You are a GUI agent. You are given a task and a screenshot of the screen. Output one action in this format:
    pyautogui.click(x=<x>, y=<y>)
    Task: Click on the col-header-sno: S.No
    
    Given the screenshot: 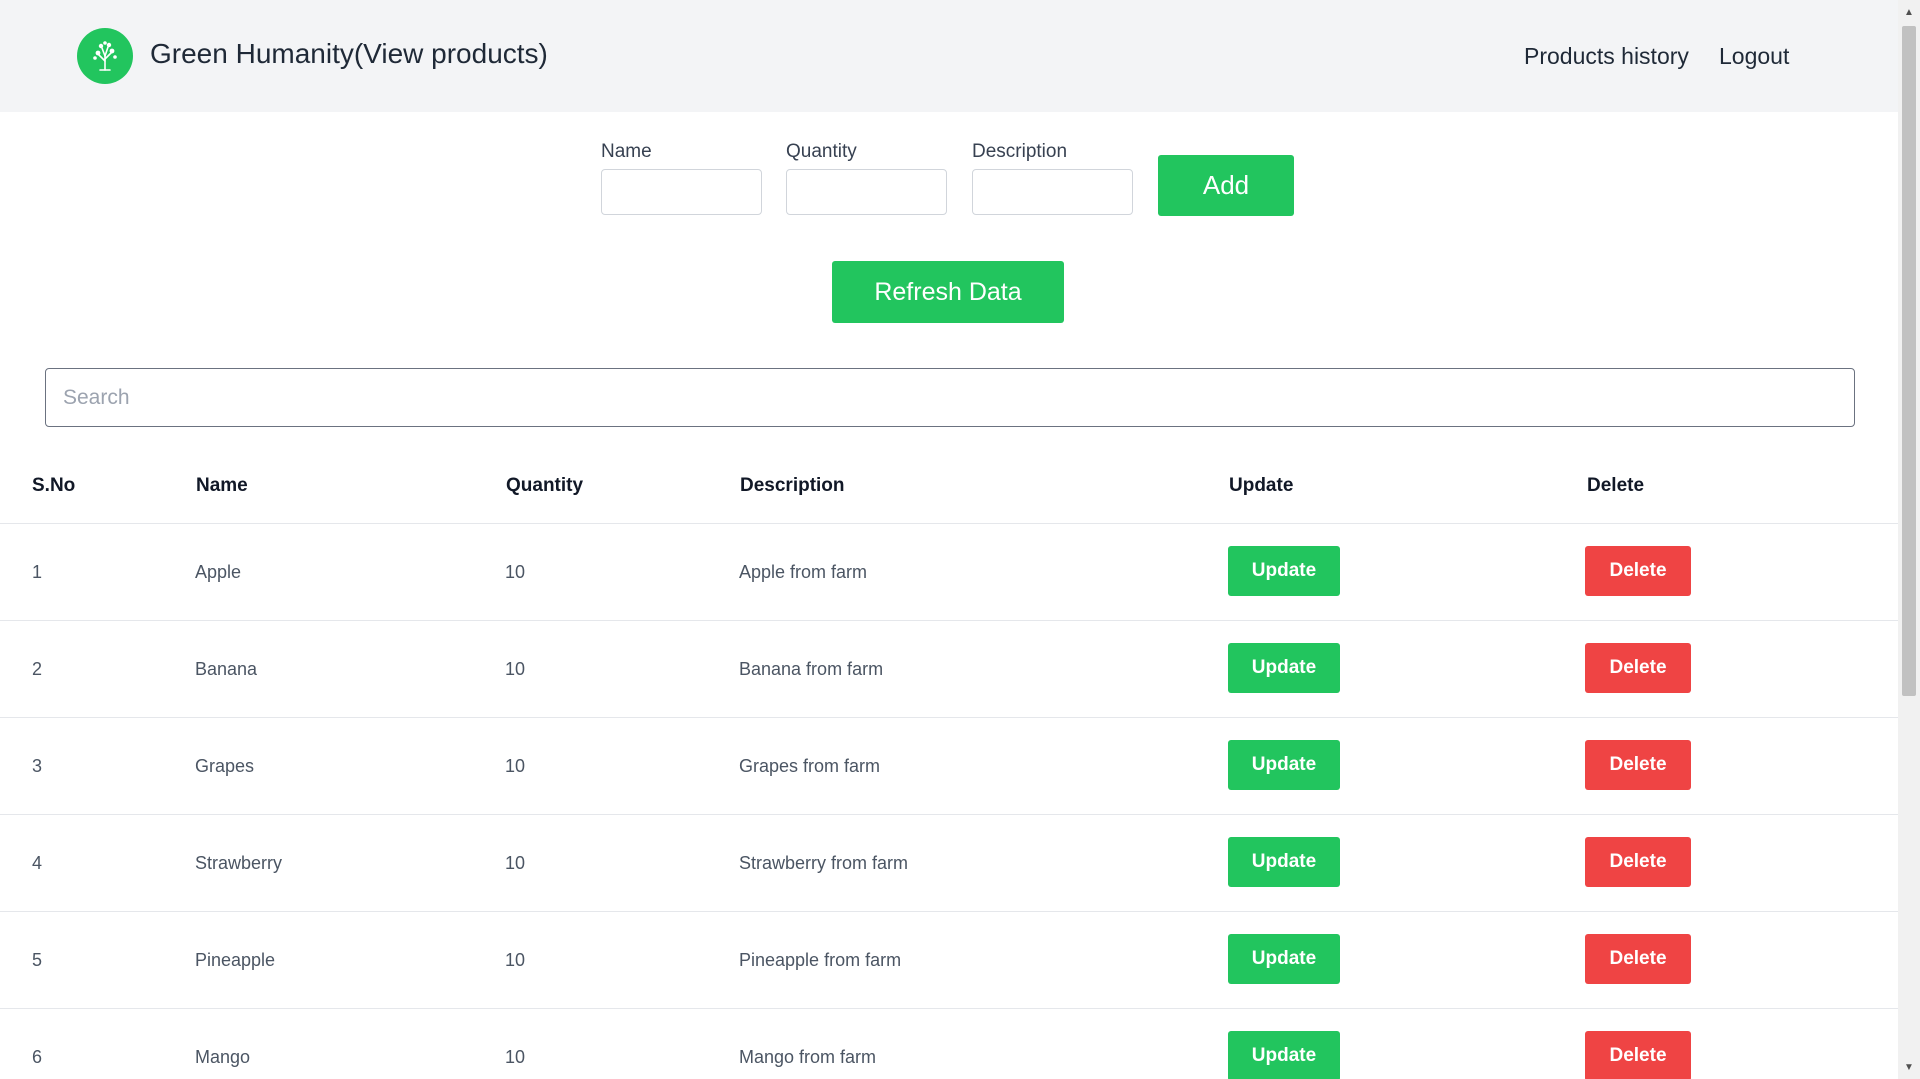 What is the action you would take?
    pyautogui.click(x=54, y=485)
    